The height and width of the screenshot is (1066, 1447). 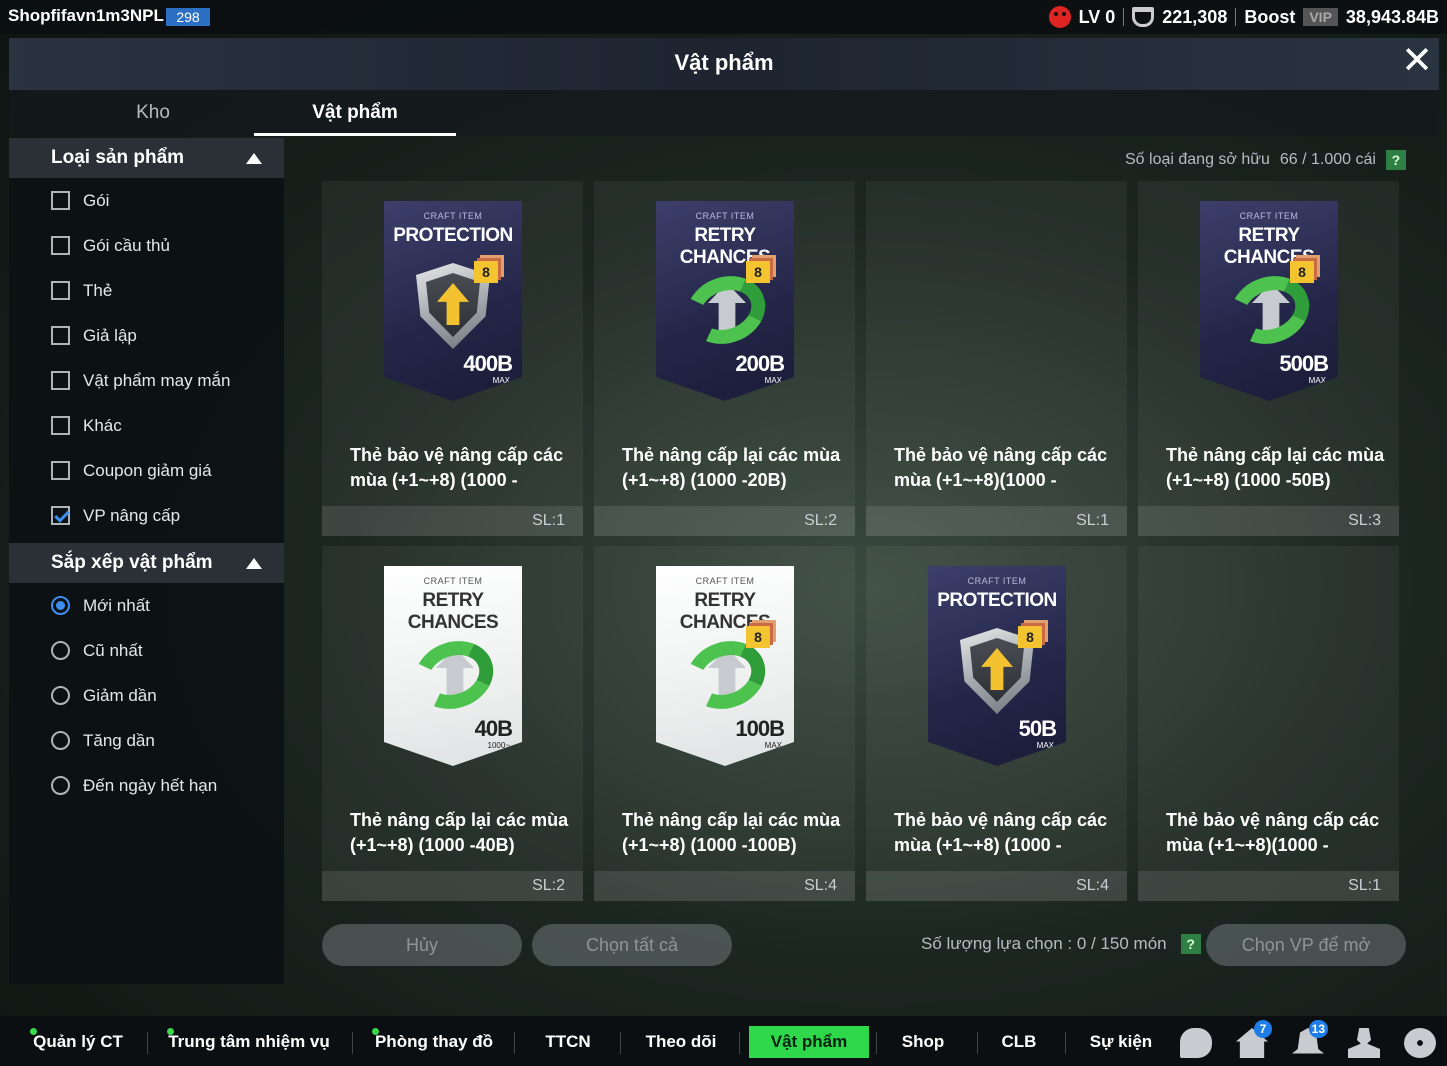 What do you see at coordinates (488, 363) in the screenshot?
I see `card-value: 400B` at bounding box center [488, 363].